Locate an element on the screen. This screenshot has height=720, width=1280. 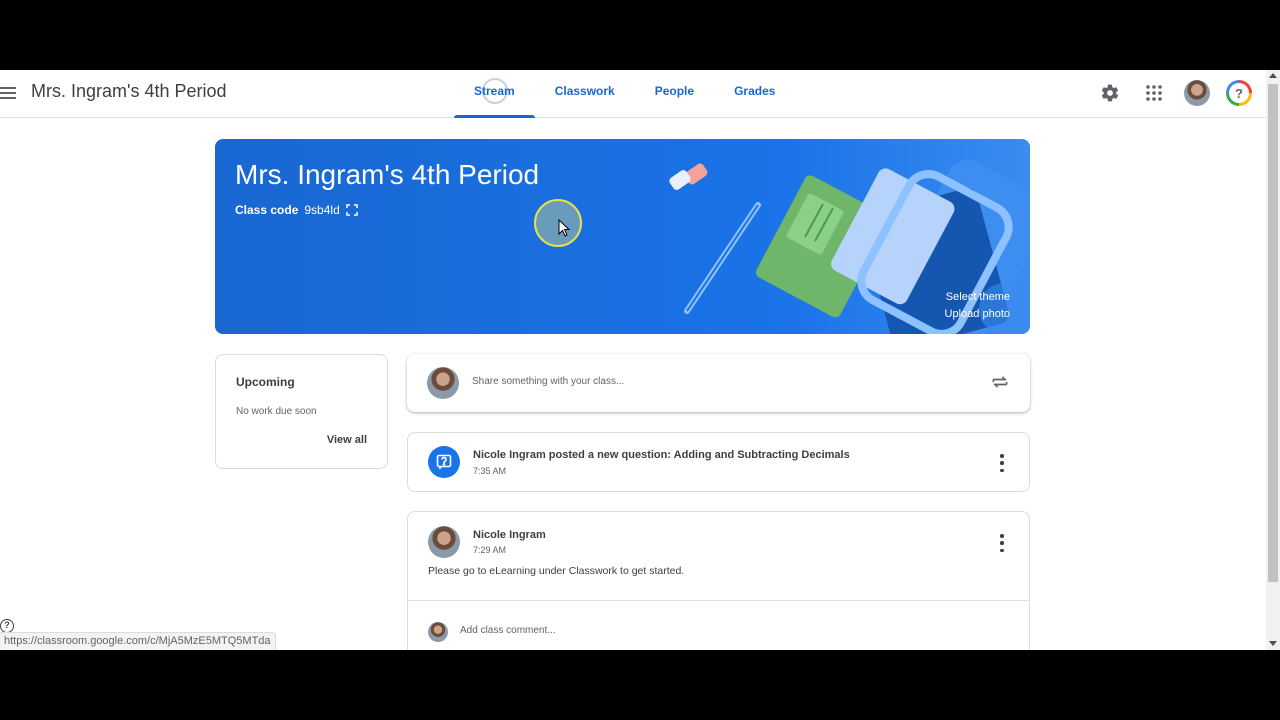
view-all-link: View all is located at coordinates (347, 440).